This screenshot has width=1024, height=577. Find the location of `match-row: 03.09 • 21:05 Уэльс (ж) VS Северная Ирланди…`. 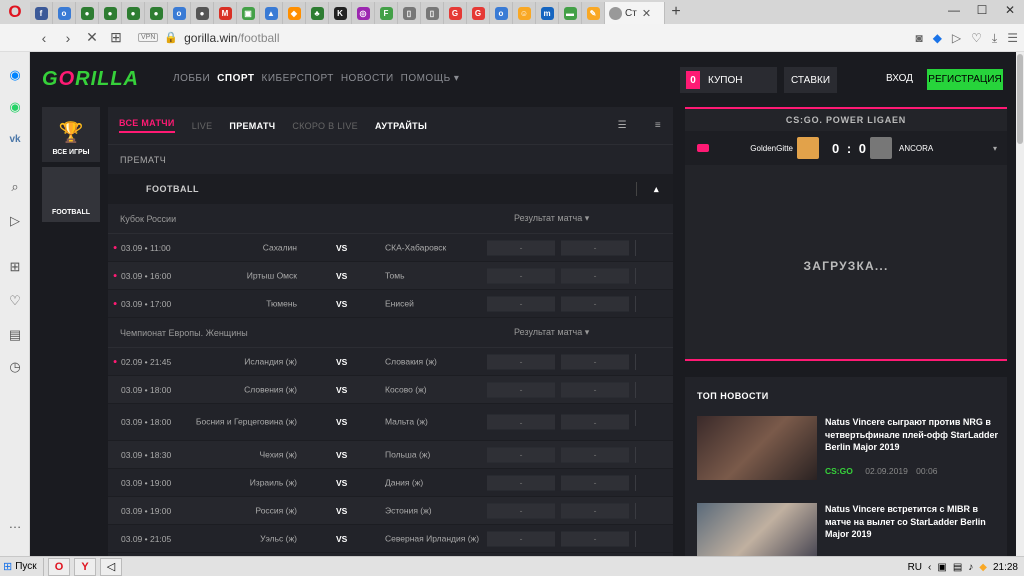

match-row: 03.09 • 21:05 Уэльс (ж) VS Северная Ирланди… is located at coordinates (390, 539).